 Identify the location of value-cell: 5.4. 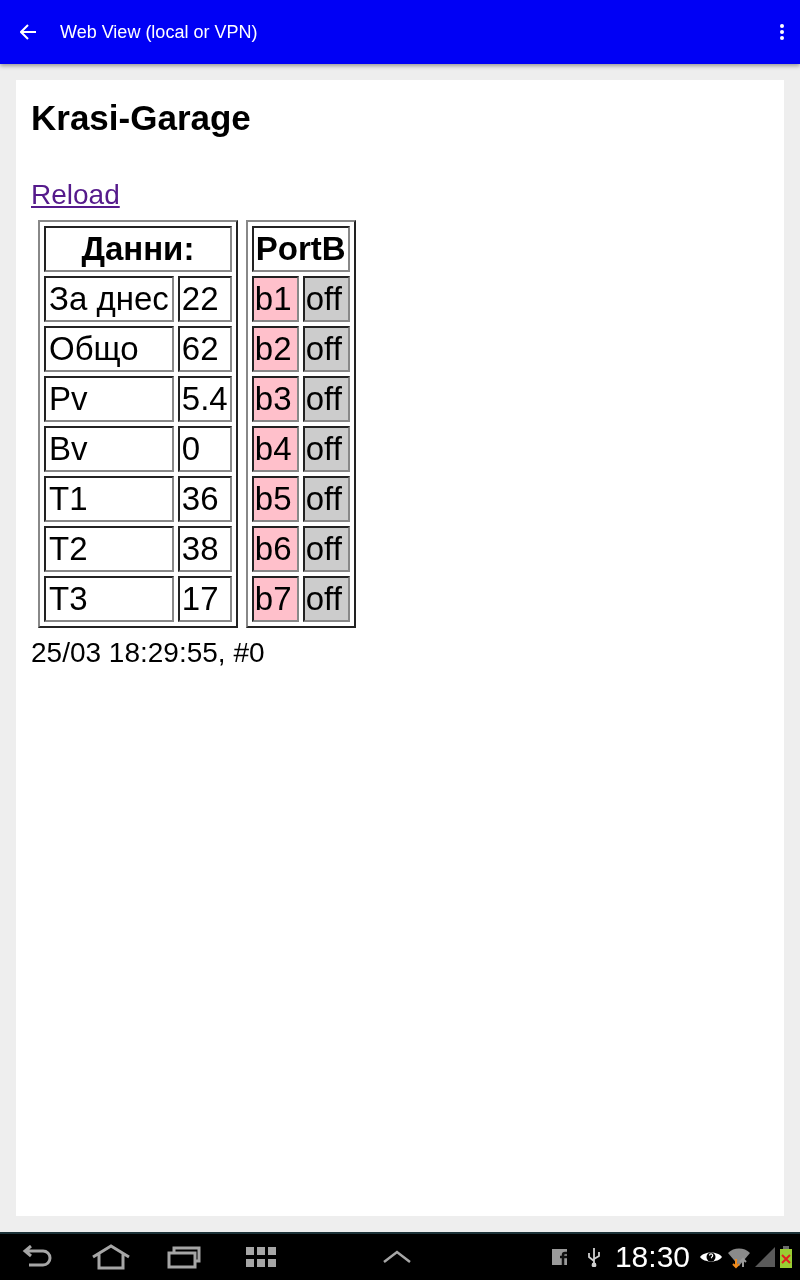
(204, 399).